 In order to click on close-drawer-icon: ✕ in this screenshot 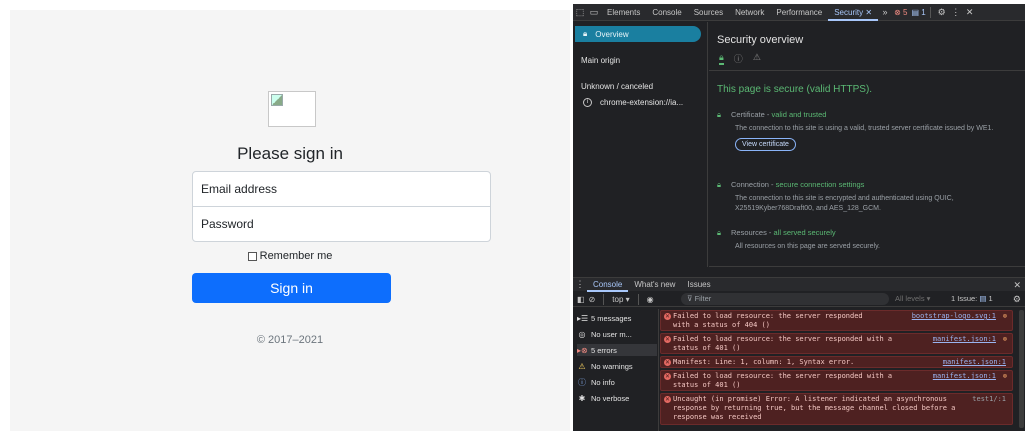, I will do `click(1017, 285)`.